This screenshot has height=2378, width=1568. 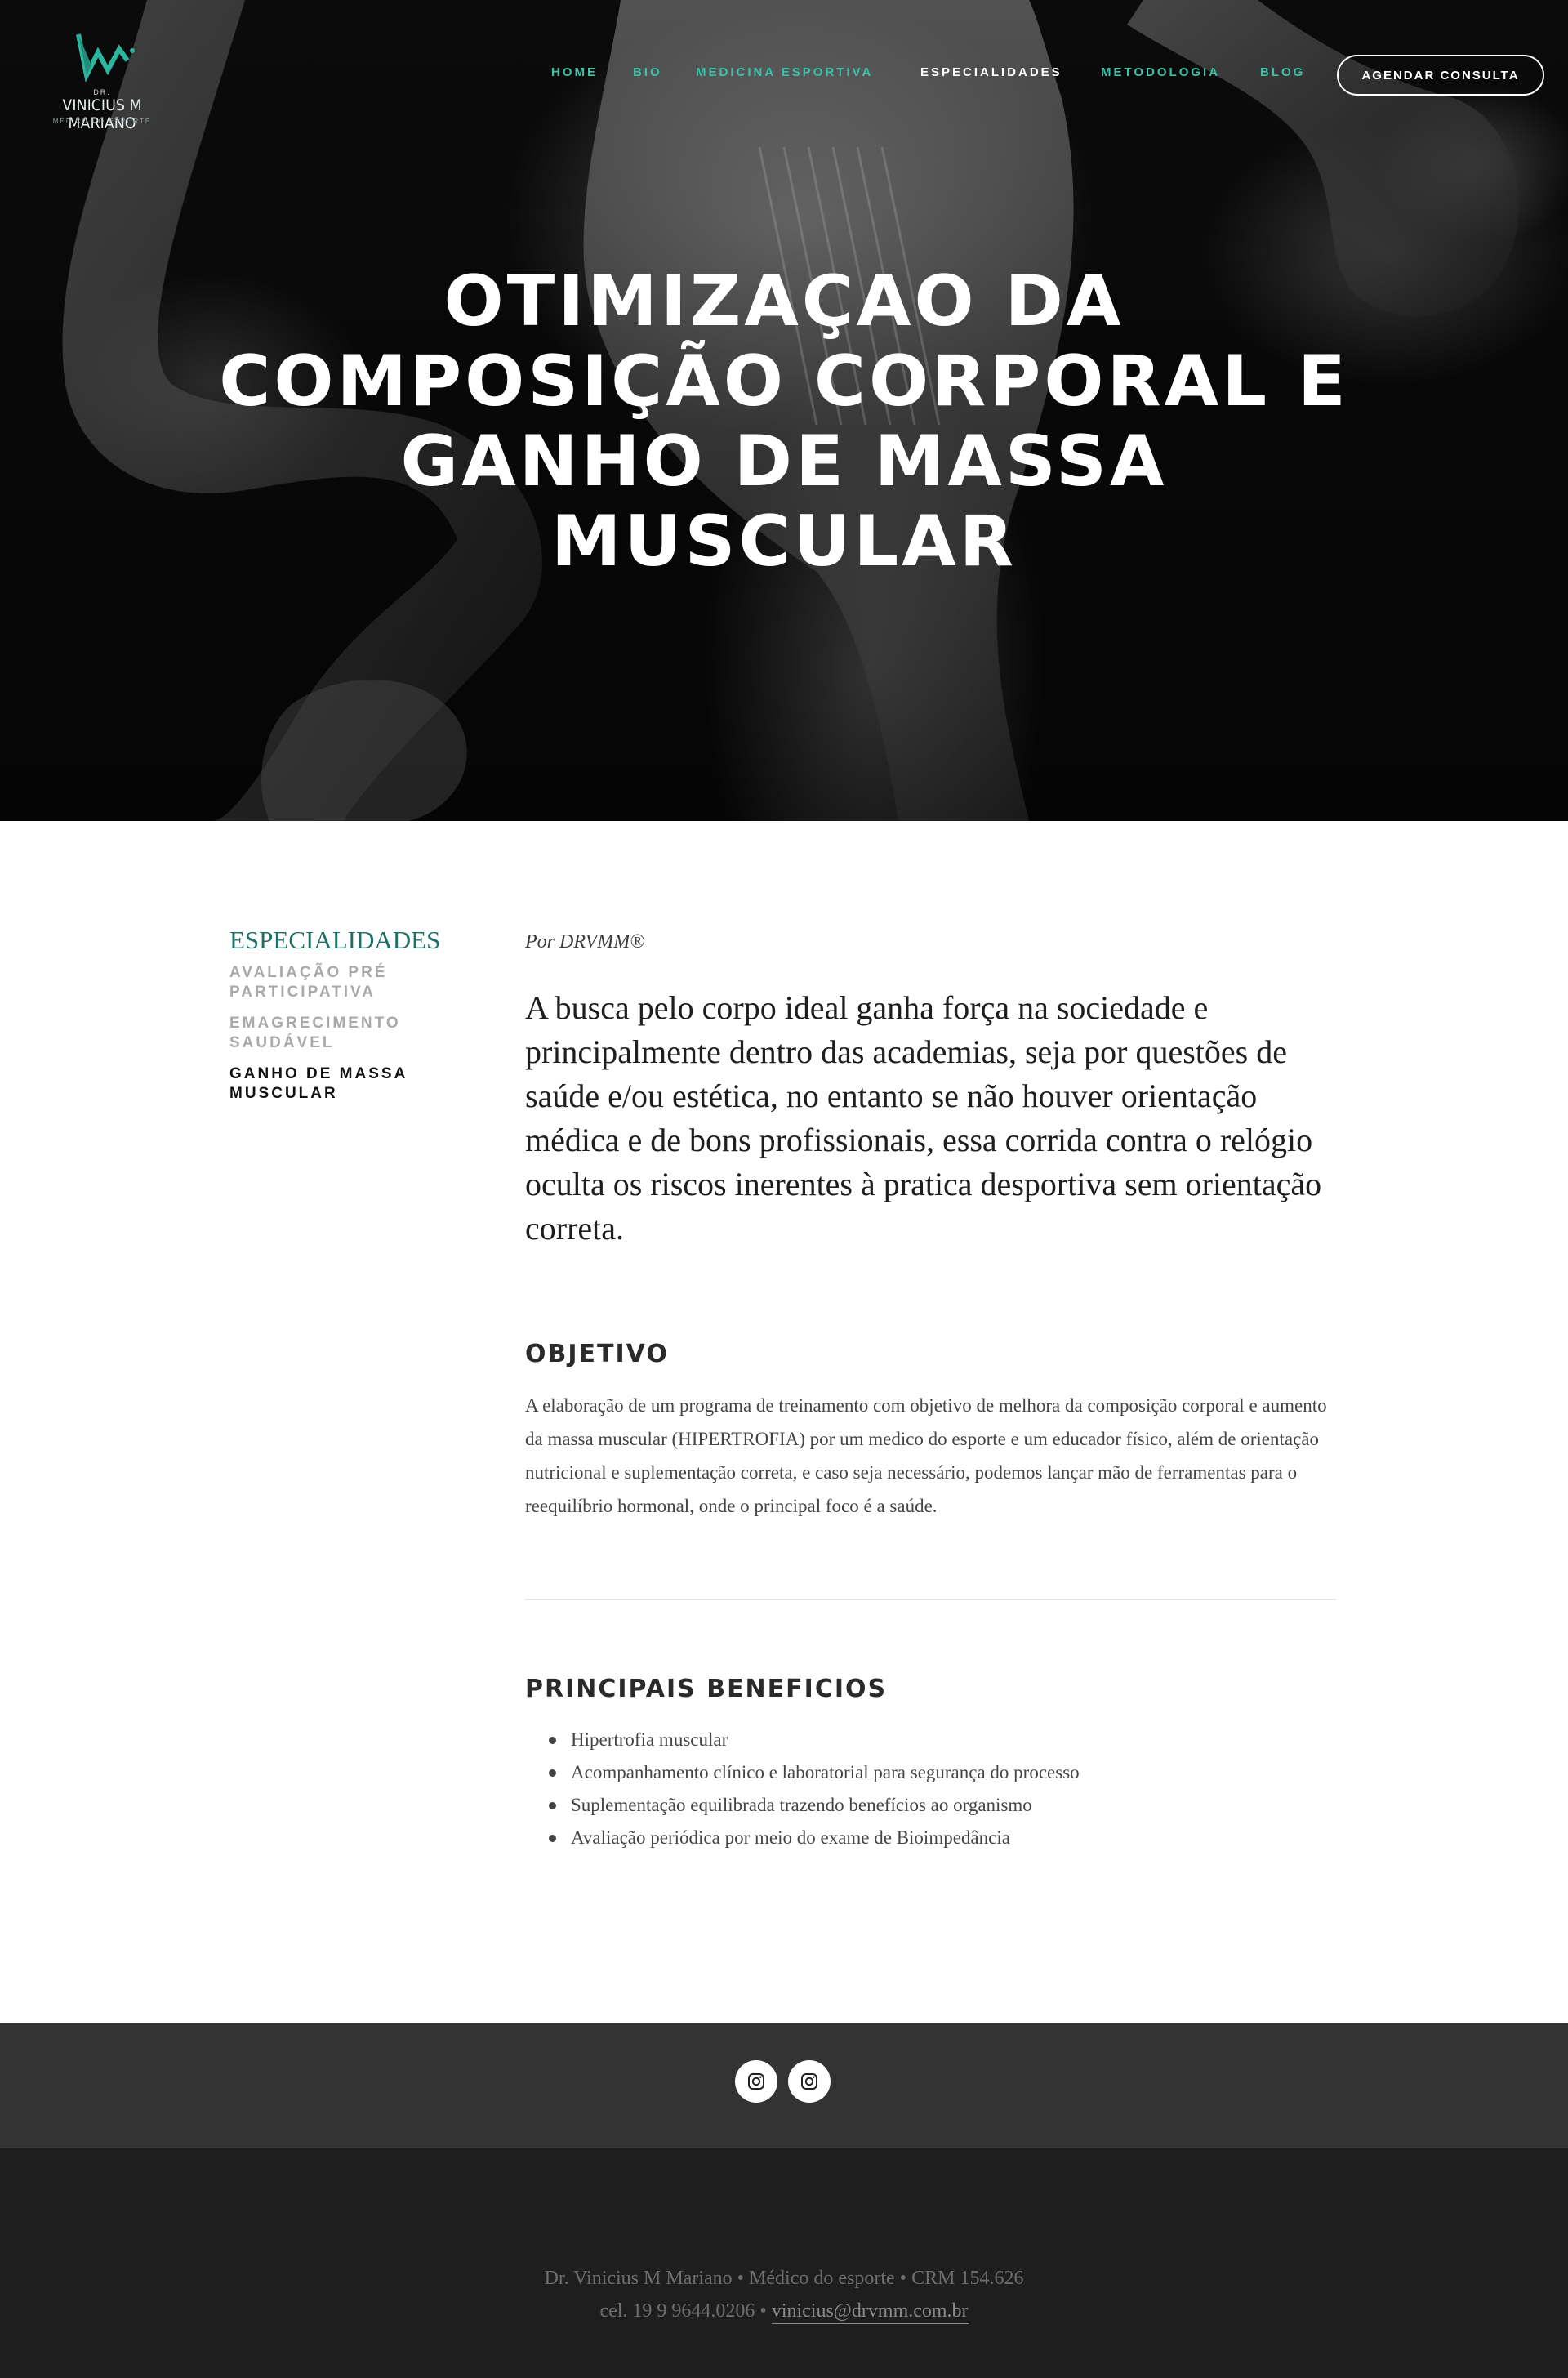 I want to click on footer-email-link: vinicius@drvmm.com.br, so click(x=870, y=2312).